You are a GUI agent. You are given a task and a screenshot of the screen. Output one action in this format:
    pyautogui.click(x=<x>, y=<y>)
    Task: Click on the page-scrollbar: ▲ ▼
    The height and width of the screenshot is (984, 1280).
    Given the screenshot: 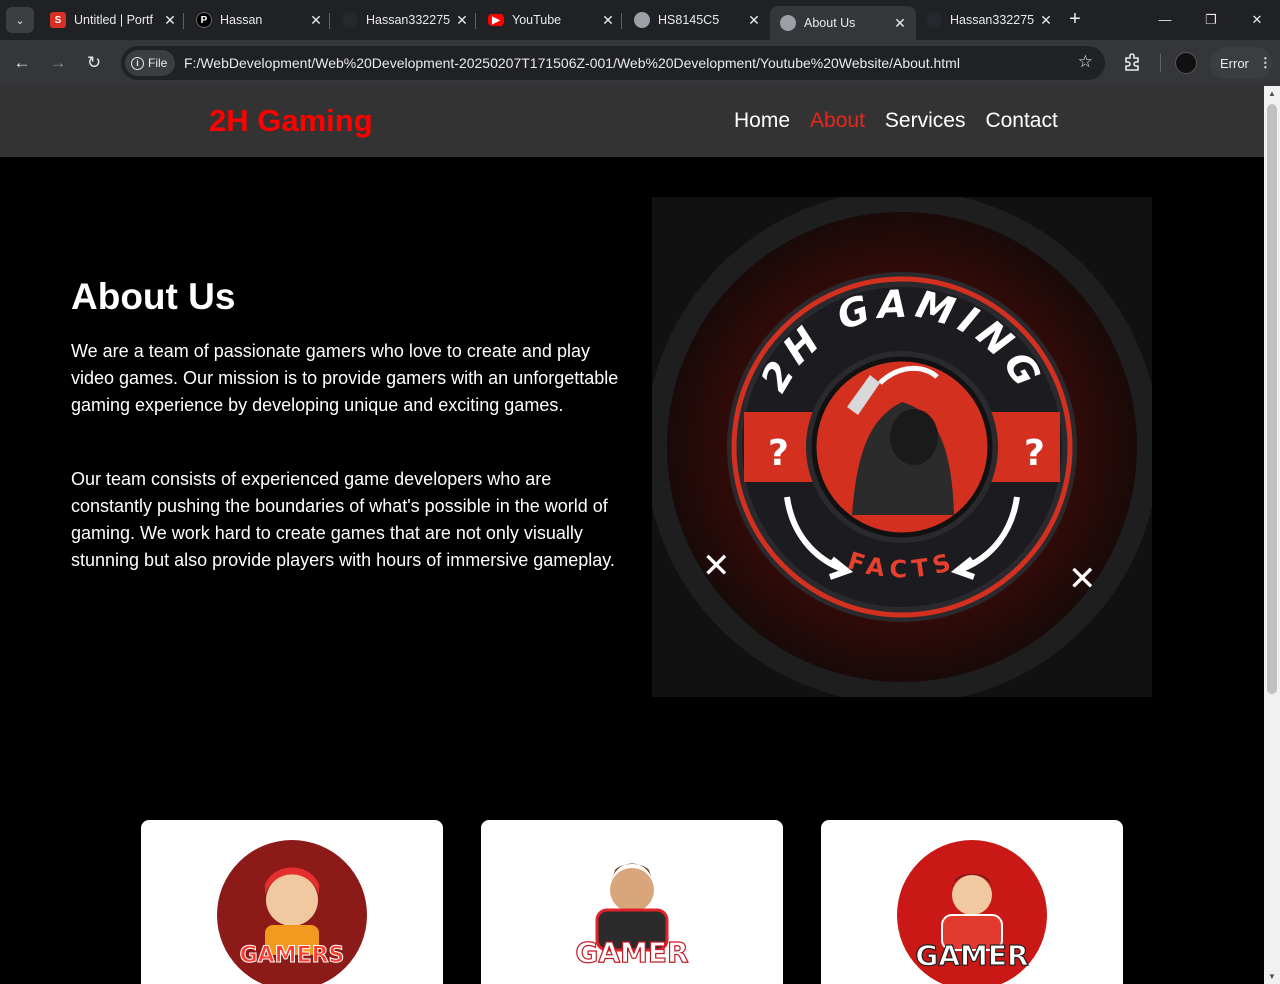 What is the action you would take?
    pyautogui.click(x=1272, y=535)
    